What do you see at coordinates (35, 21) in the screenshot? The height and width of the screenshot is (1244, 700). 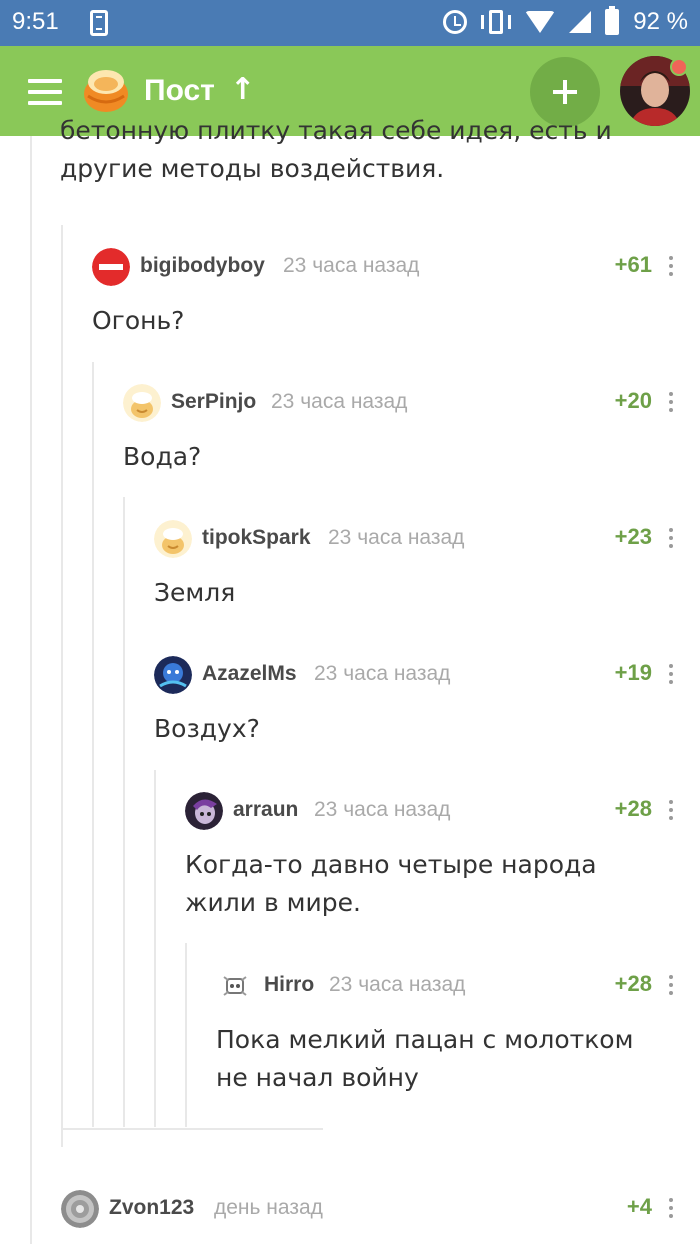 I see `status-time: 9:51` at bounding box center [35, 21].